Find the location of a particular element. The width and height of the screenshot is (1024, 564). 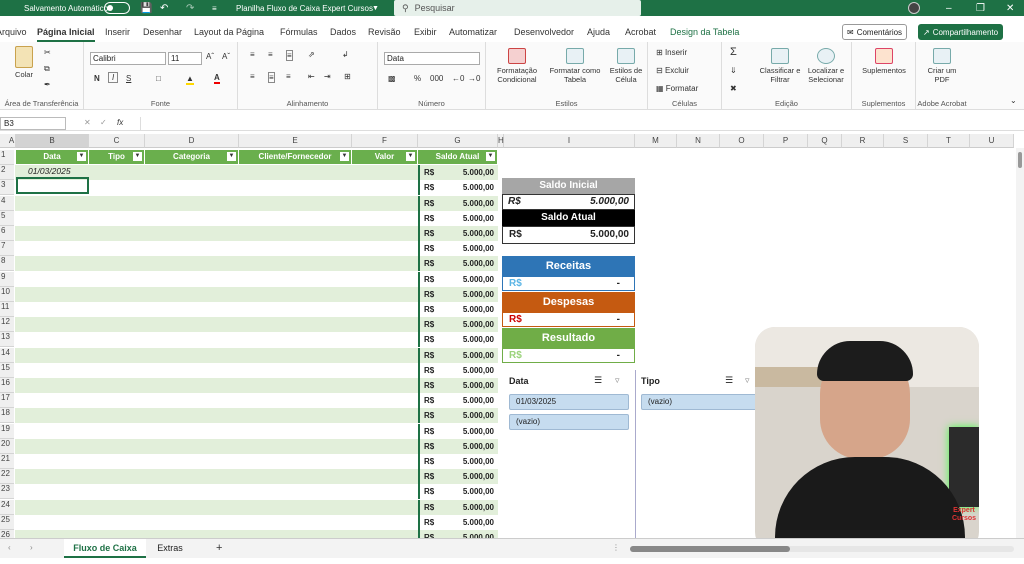

filter-button-cliente: ▼ is located at coordinates (344, 156).